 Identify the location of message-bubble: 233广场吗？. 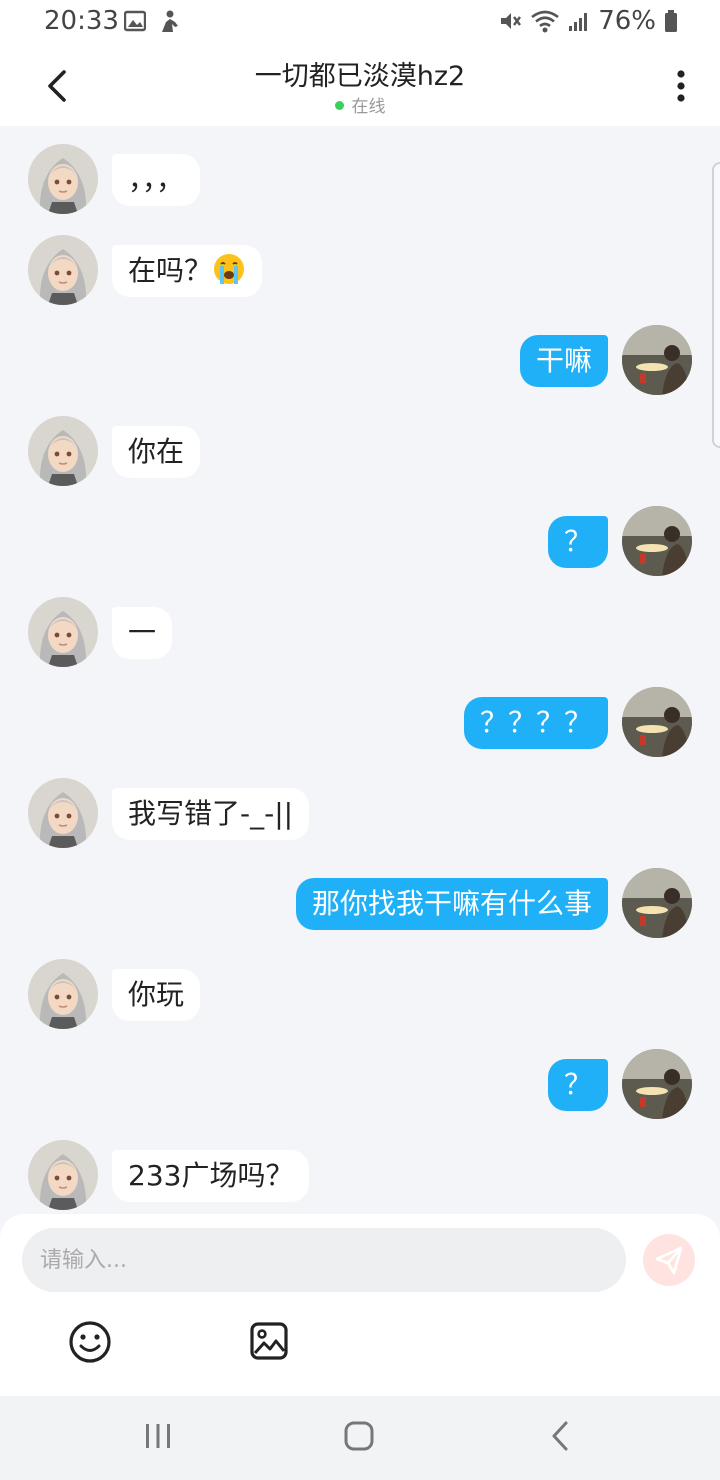
(211, 1176).